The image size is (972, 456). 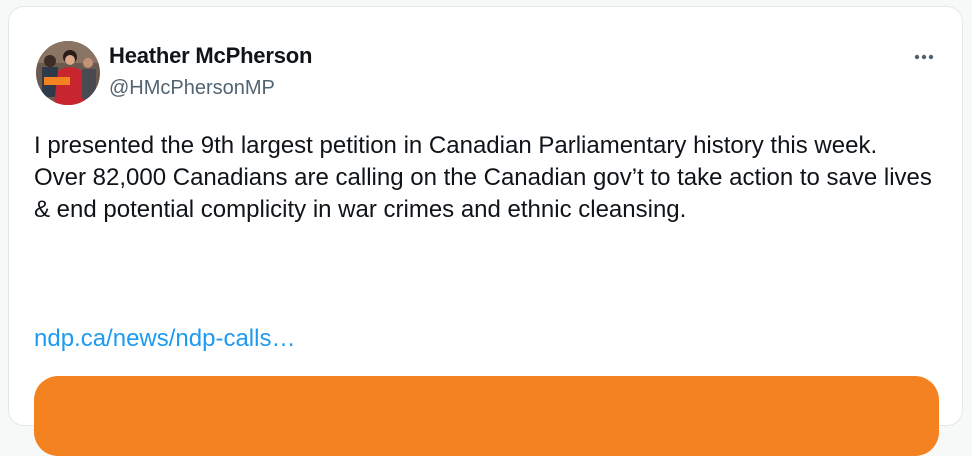 What do you see at coordinates (192, 88) in the screenshot?
I see `author-handle: @HMcPhersonMP` at bounding box center [192, 88].